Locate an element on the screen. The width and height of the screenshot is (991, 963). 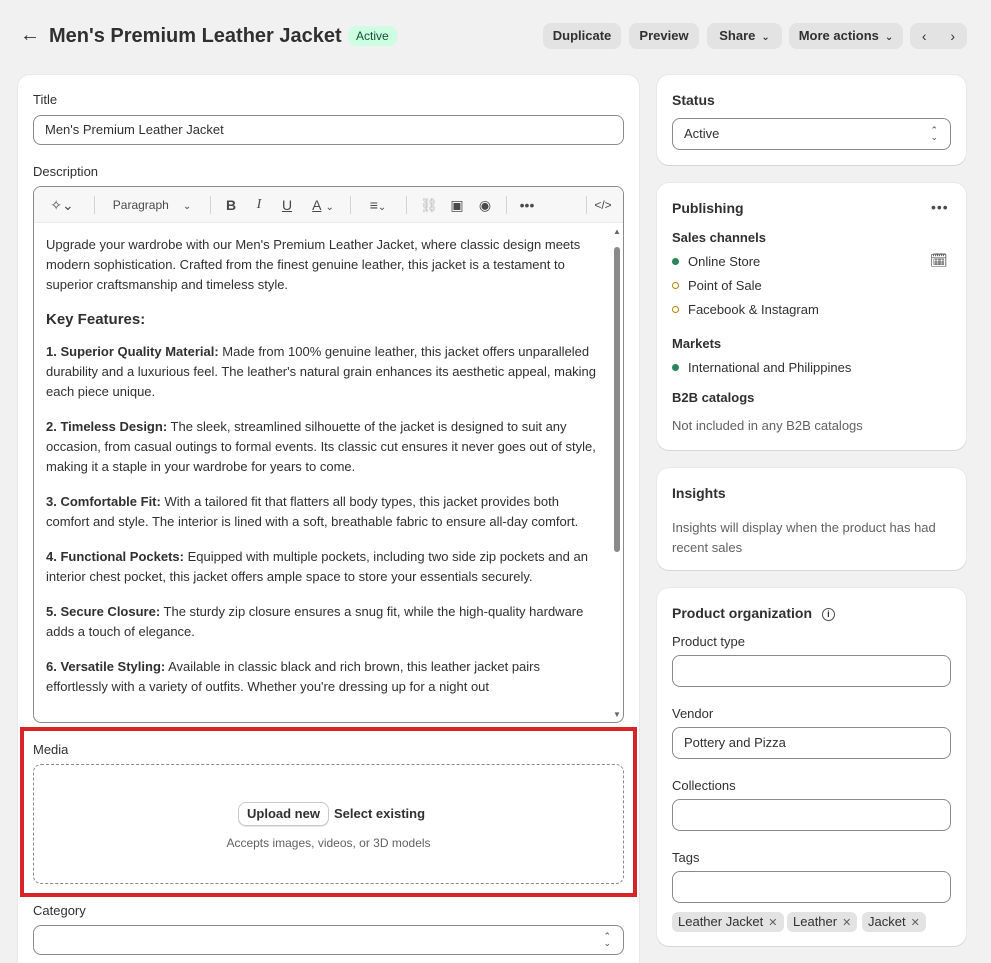
description-label: Description is located at coordinates (66, 171).